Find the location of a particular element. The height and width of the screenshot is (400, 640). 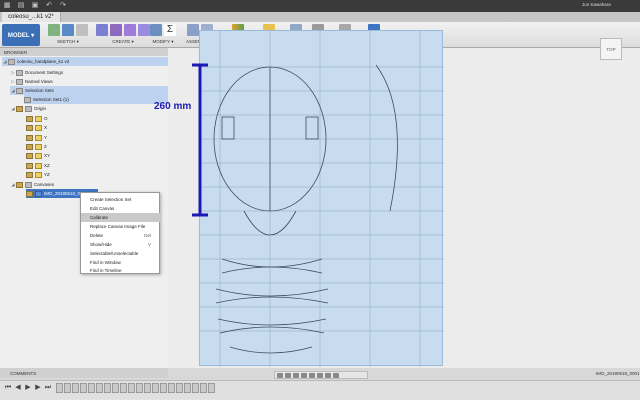

browser-header: BROWSER is located at coordinates (84, 52).